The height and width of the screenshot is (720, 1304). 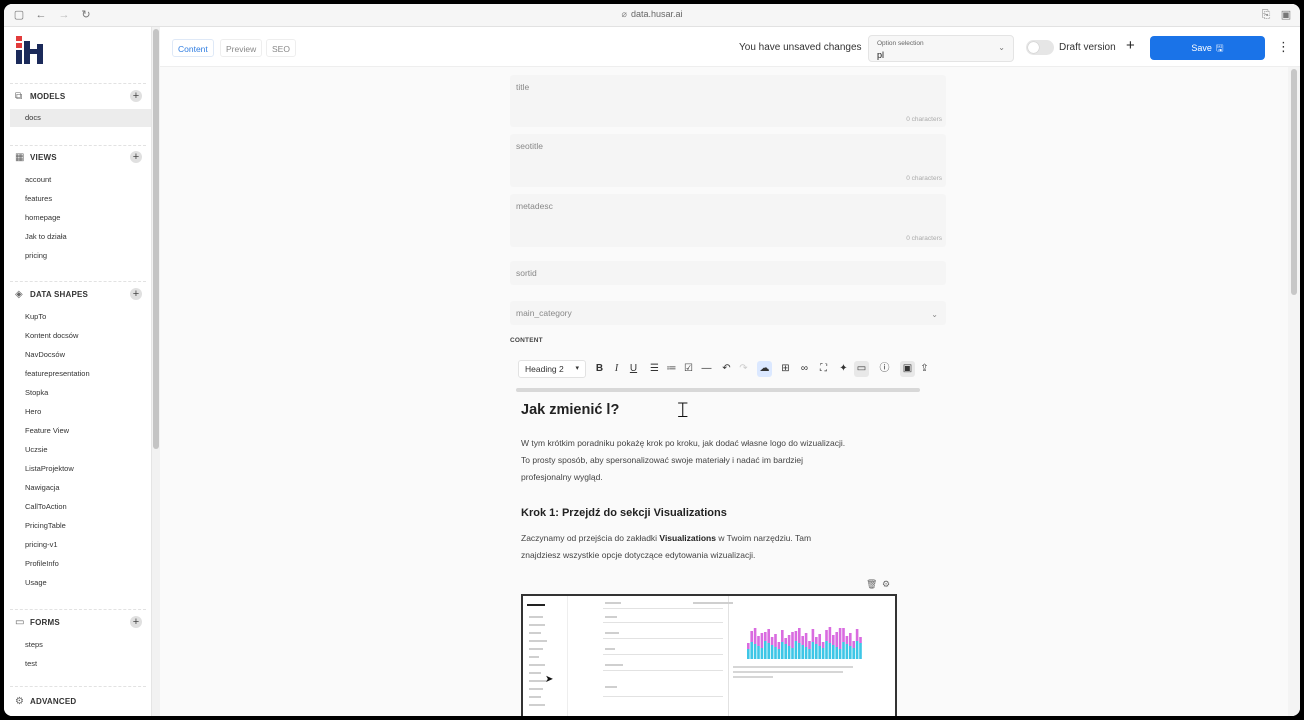 What do you see at coordinates (688, 369) in the screenshot?
I see `checklist-icon: ☑` at bounding box center [688, 369].